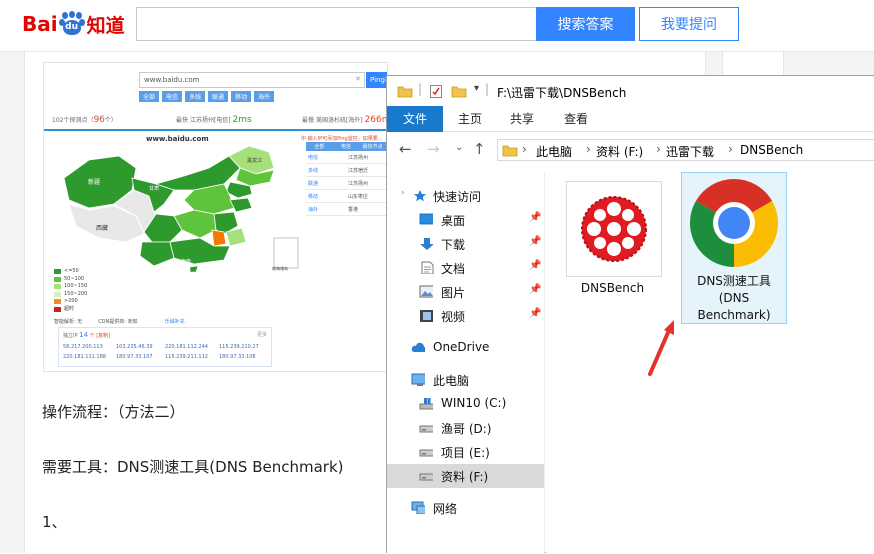 Image resolution: width=874 pixels, height=554 pixels. What do you see at coordinates (102, 228) in the screenshot?
I see `map-label-tibet: 西藏` at bounding box center [102, 228].